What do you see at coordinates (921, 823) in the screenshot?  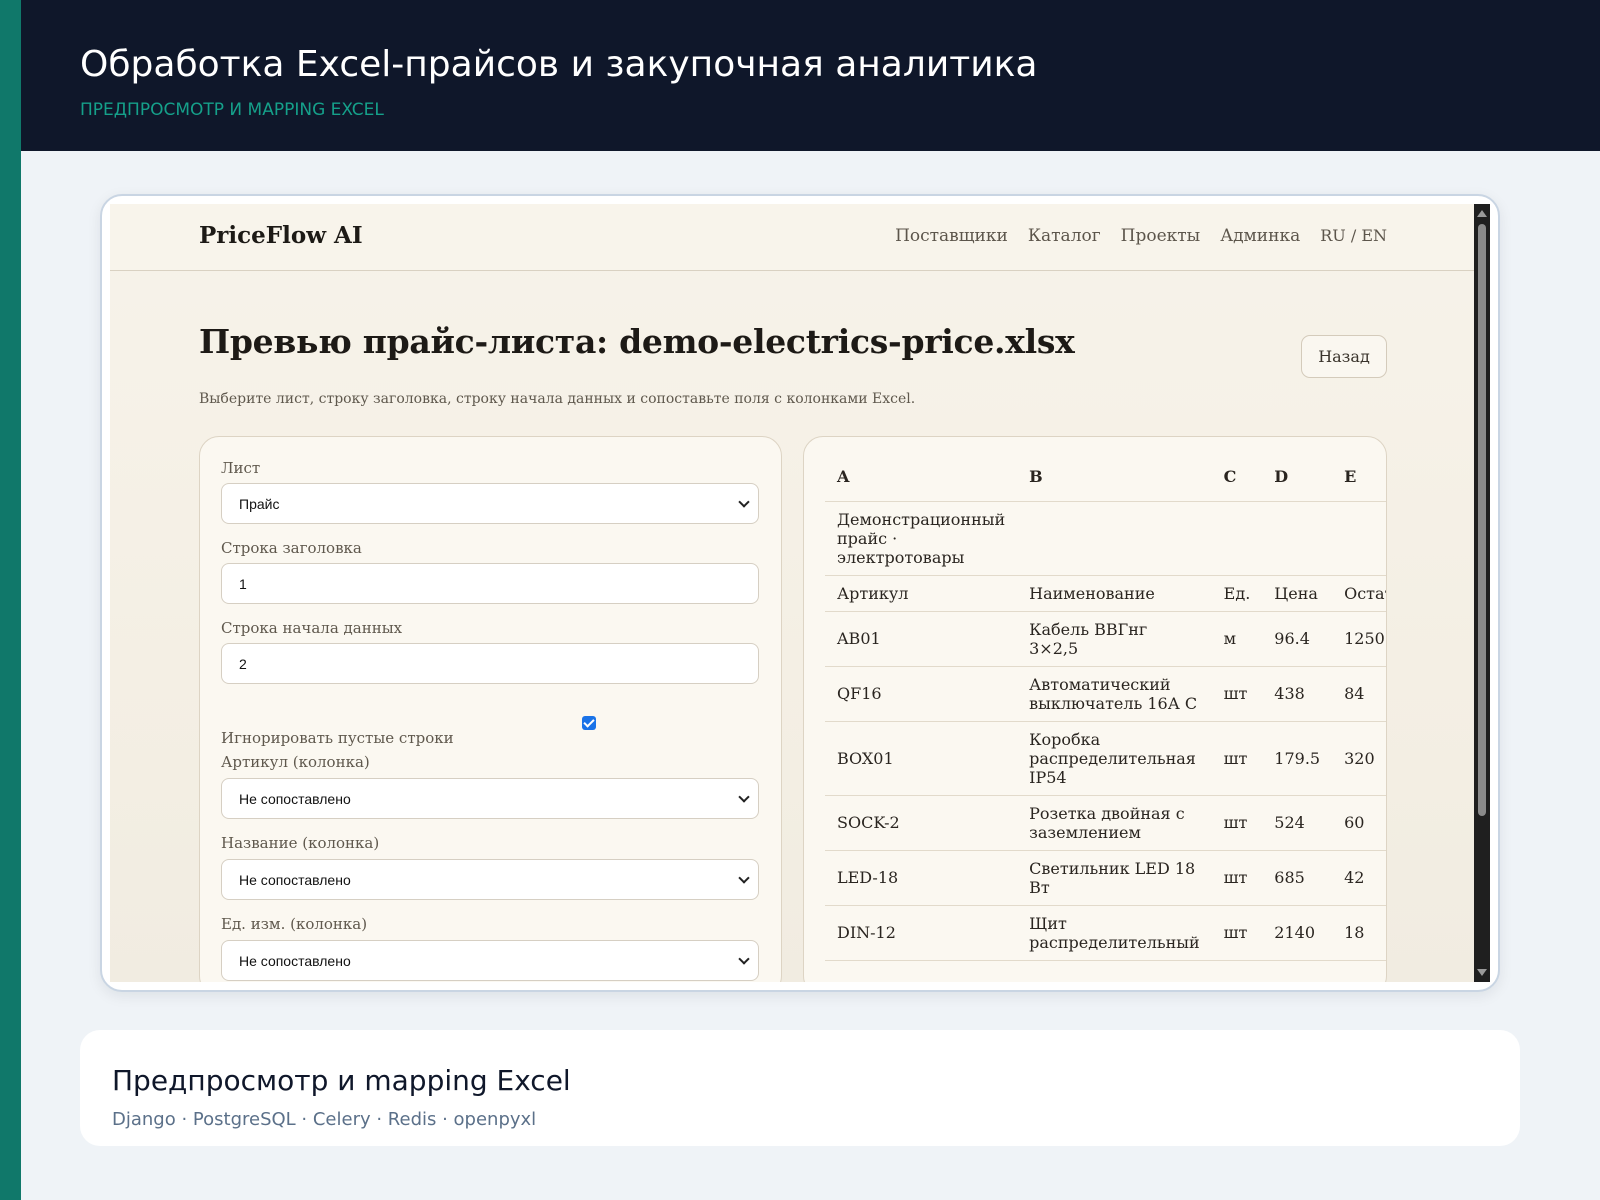 I see `table-cell: SOCK-2` at bounding box center [921, 823].